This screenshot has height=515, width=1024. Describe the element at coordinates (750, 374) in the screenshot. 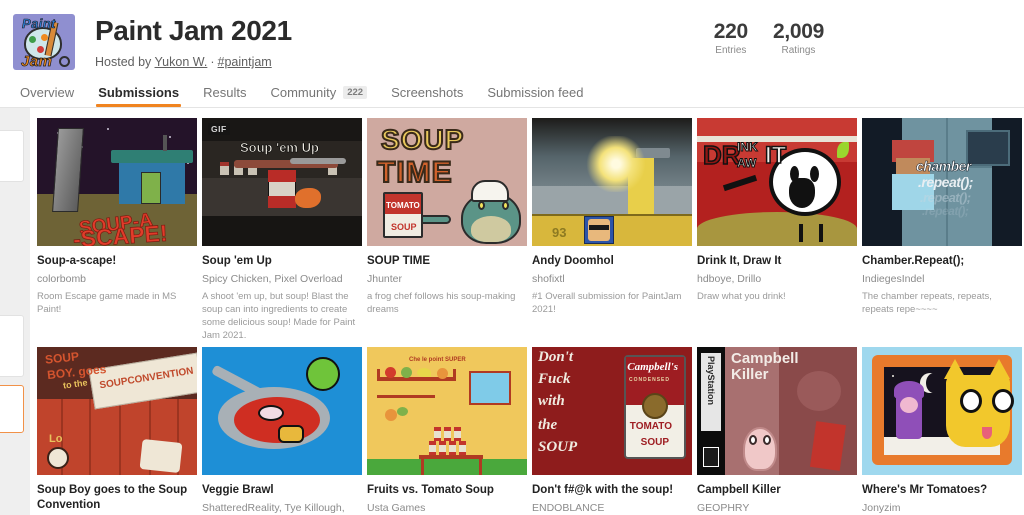

I see `thumb-text-killer: Killer` at that location.